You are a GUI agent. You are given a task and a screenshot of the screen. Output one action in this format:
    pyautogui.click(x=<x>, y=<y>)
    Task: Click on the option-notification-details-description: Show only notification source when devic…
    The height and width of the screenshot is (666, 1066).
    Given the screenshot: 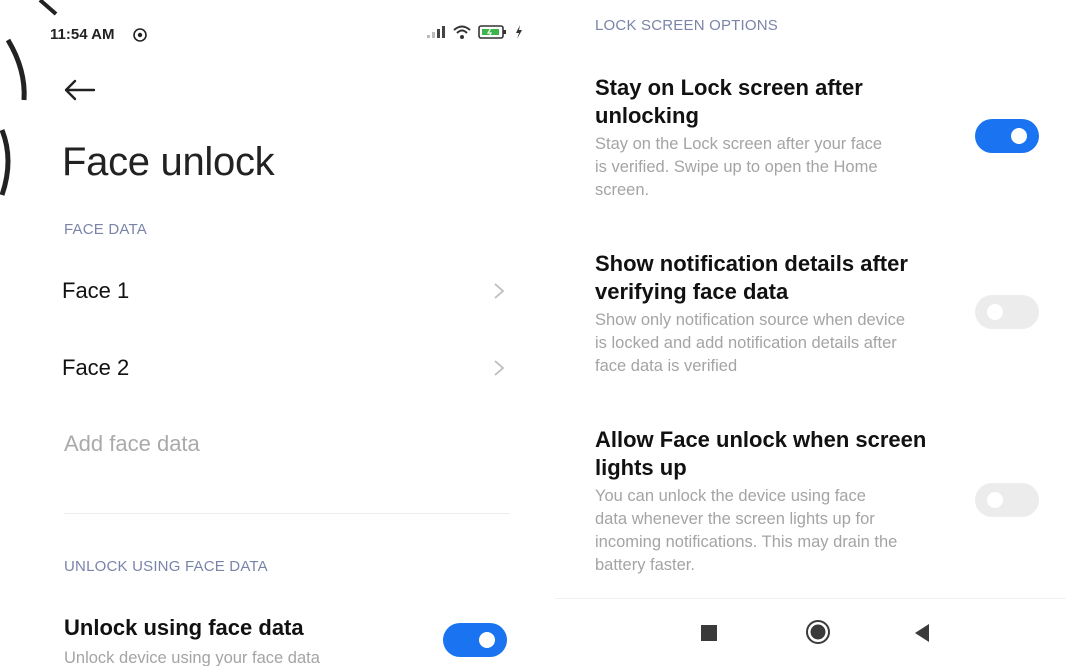 What is the action you would take?
    pyautogui.click(x=750, y=343)
    